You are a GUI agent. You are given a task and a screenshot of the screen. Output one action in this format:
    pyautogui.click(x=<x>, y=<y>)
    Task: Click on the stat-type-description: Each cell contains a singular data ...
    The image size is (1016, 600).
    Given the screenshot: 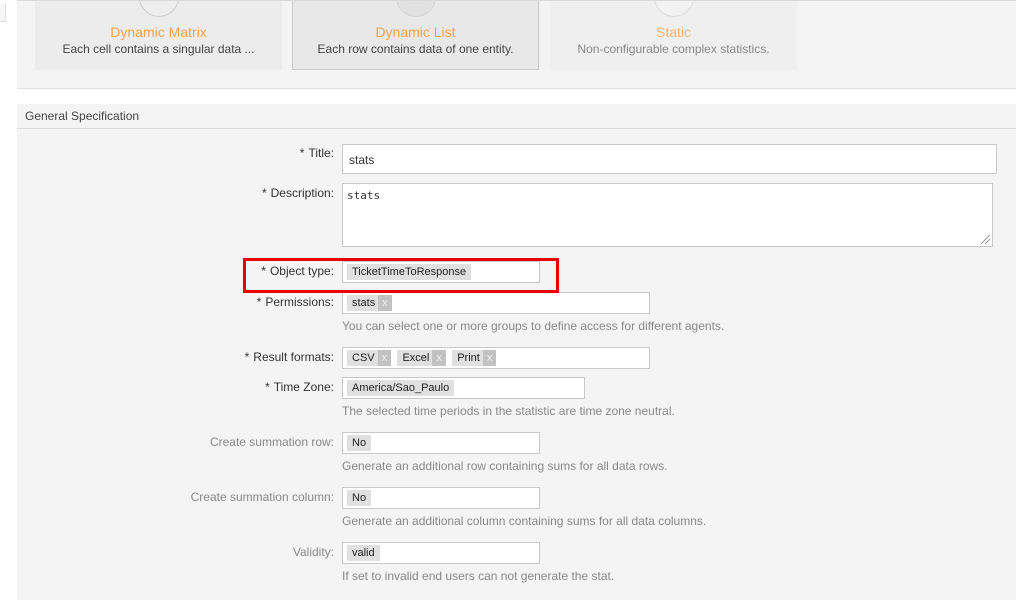 What is the action you would take?
    pyautogui.click(x=158, y=49)
    